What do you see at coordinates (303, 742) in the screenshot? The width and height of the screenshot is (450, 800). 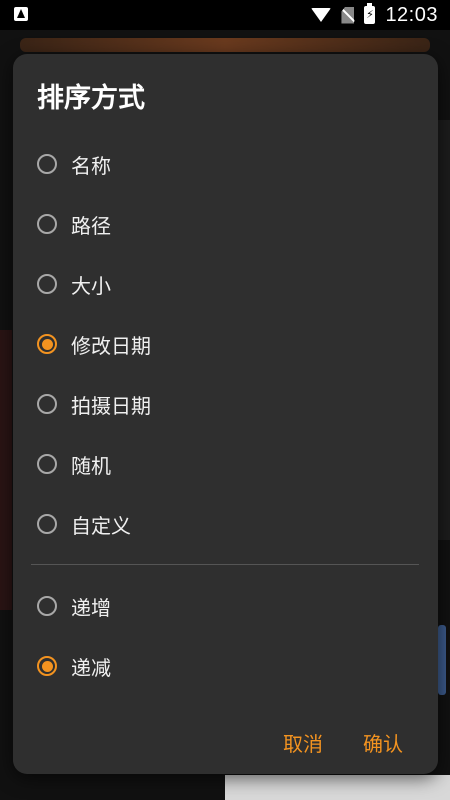 I see `cancel-button: 取消` at bounding box center [303, 742].